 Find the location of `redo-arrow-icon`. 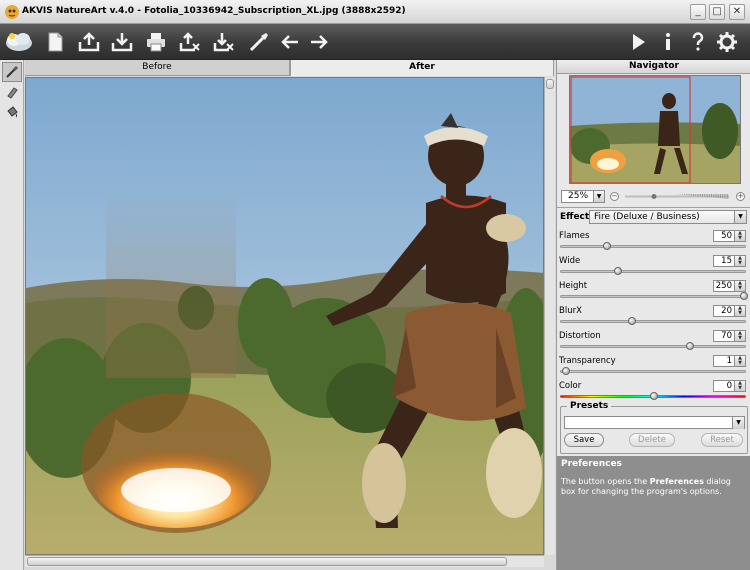

redo-arrow-icon is located at coordinates (319, 42).